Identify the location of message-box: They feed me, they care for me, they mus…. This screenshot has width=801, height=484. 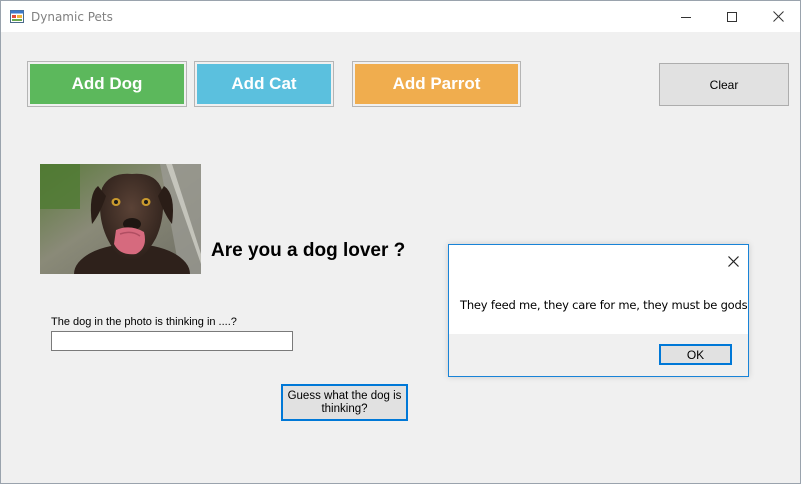
(598, 310).